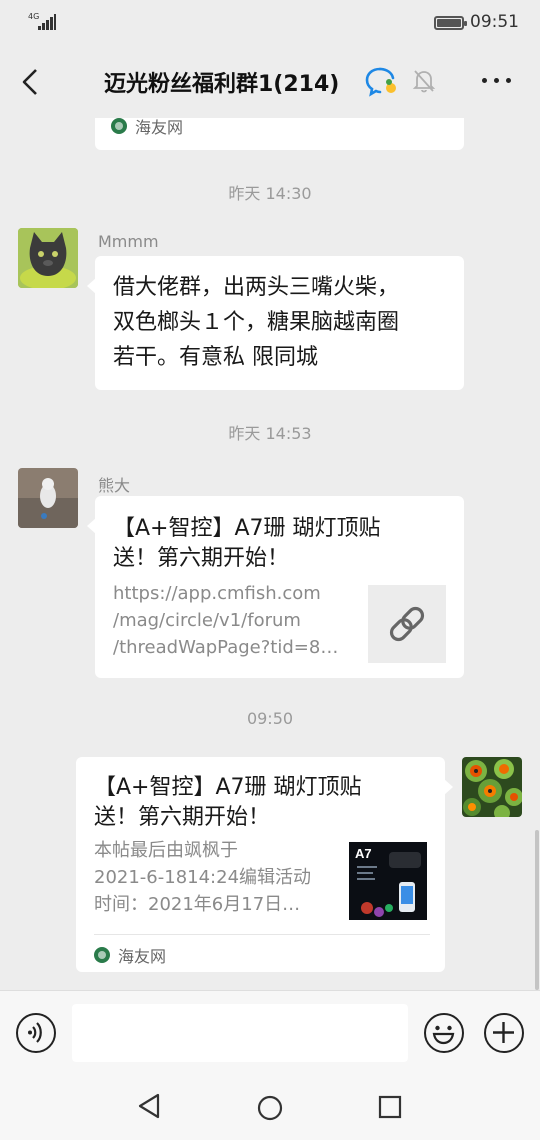 This screenshot has width=540, height=1140. Describe the element at coordinates (114, 485) in the screenshot. I see `sender-name: 熊大` at that location.